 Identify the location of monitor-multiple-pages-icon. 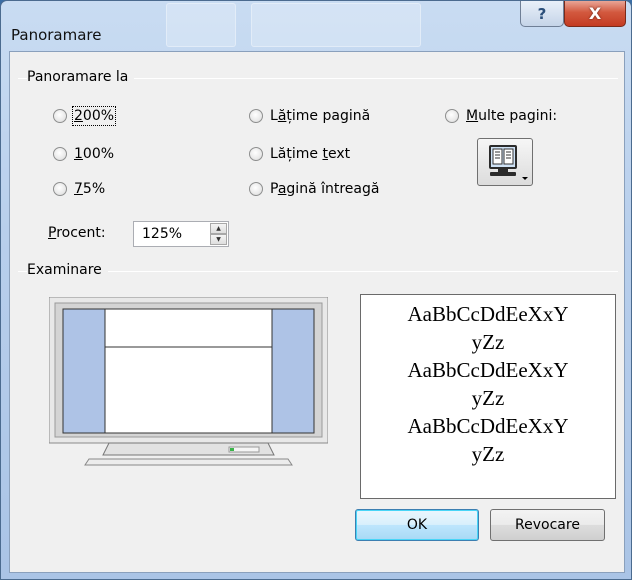
(508, 162).